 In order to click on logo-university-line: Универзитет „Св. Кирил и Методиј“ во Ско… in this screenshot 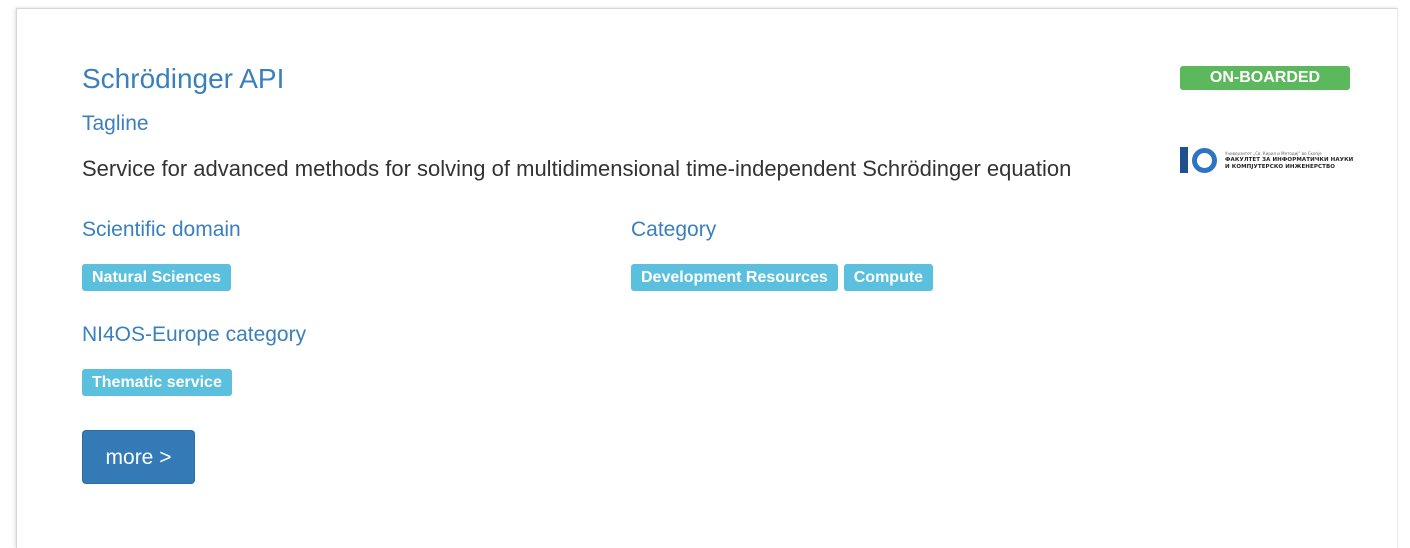, I will do `click(1273, 153)`.